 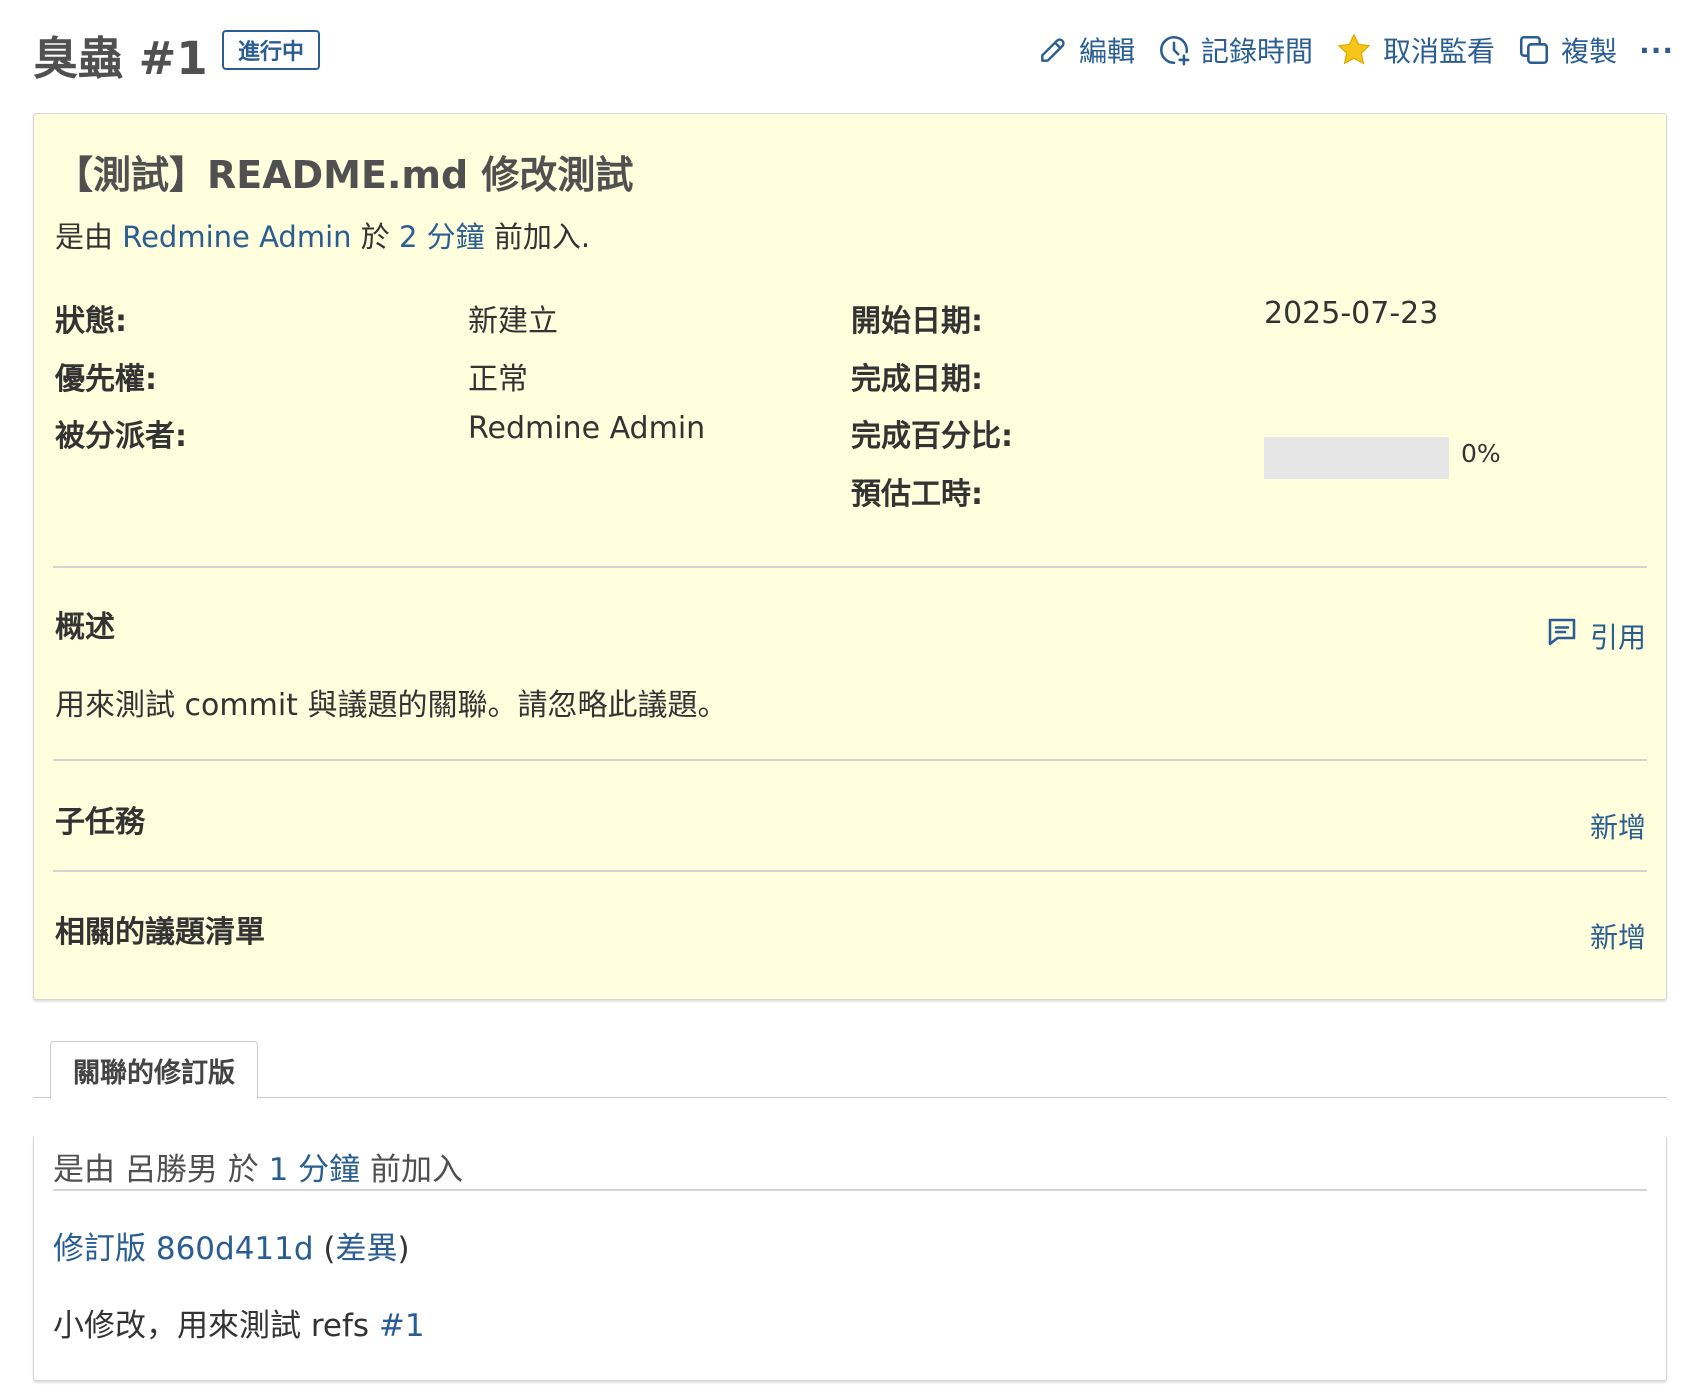 What do you see at coordinates (1257, 51) in the screenshot?
I see `log-time-label: 記錄時間` at bounding box center [1257, 51].